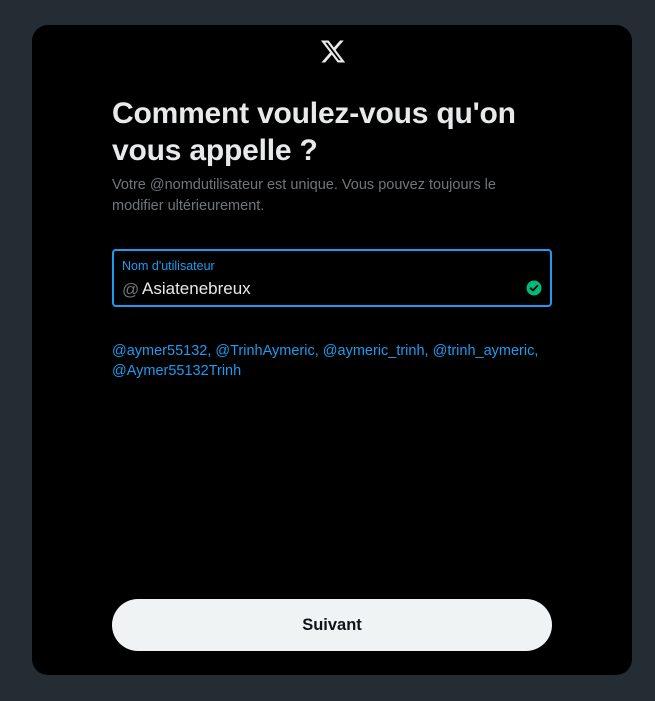  Describe the element at coordinates (374, 351) in the screenshot. I see `suggestion-link: @aymeric_trinh` at that location.